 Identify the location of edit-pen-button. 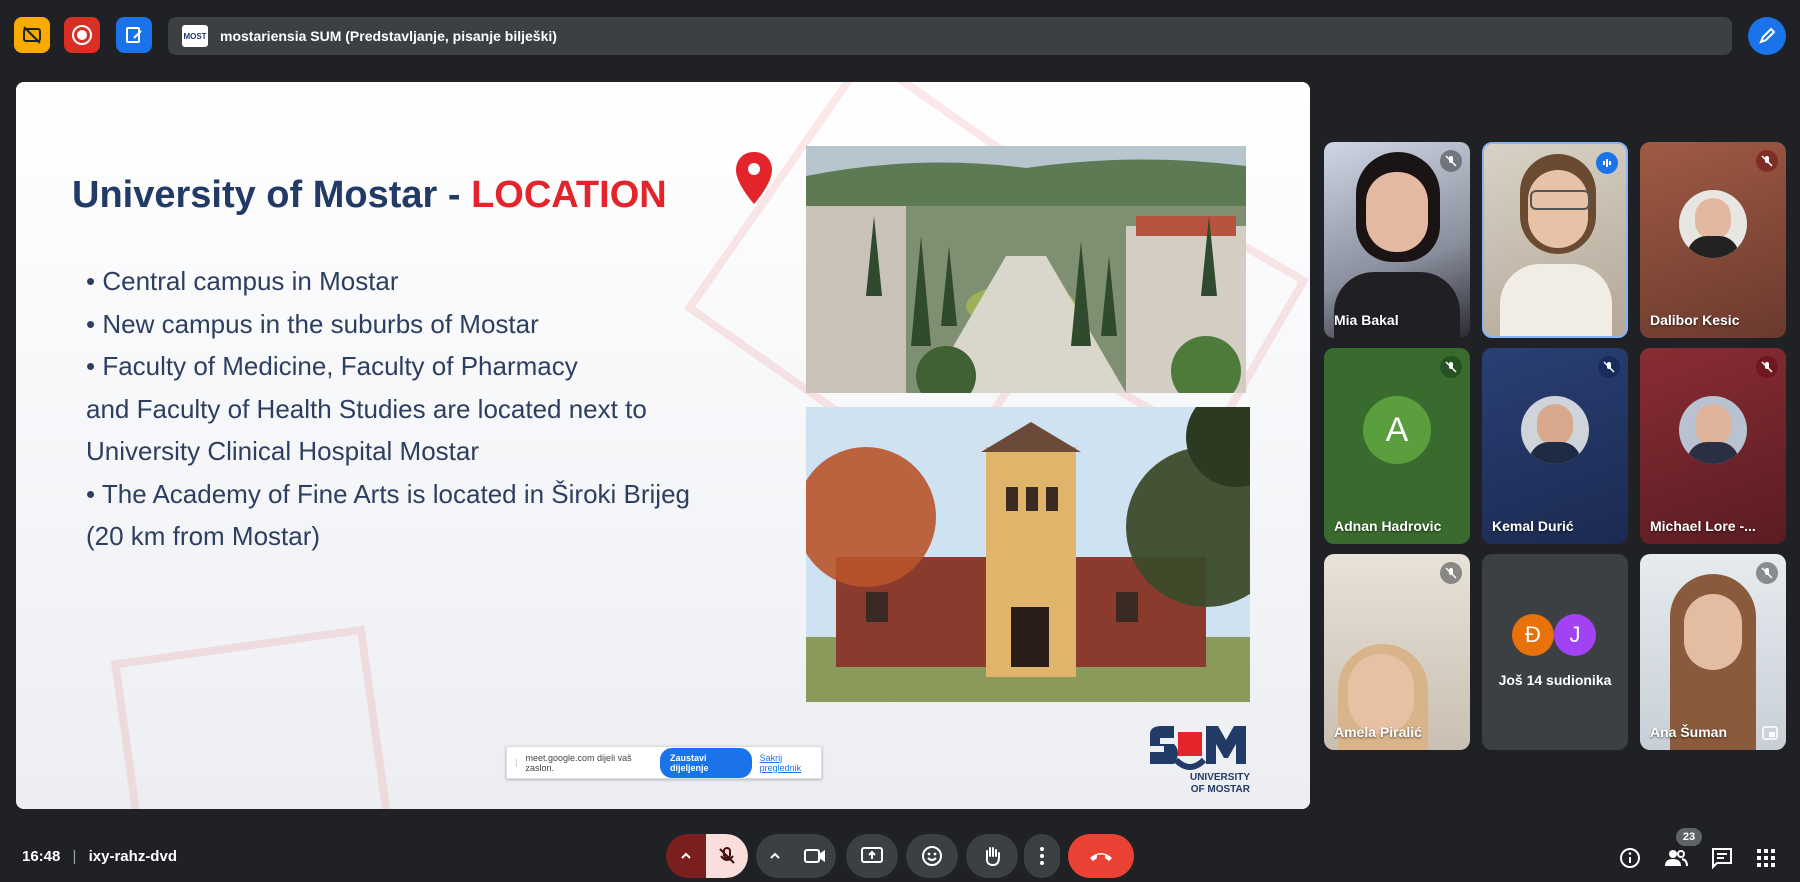
(1767, 36).